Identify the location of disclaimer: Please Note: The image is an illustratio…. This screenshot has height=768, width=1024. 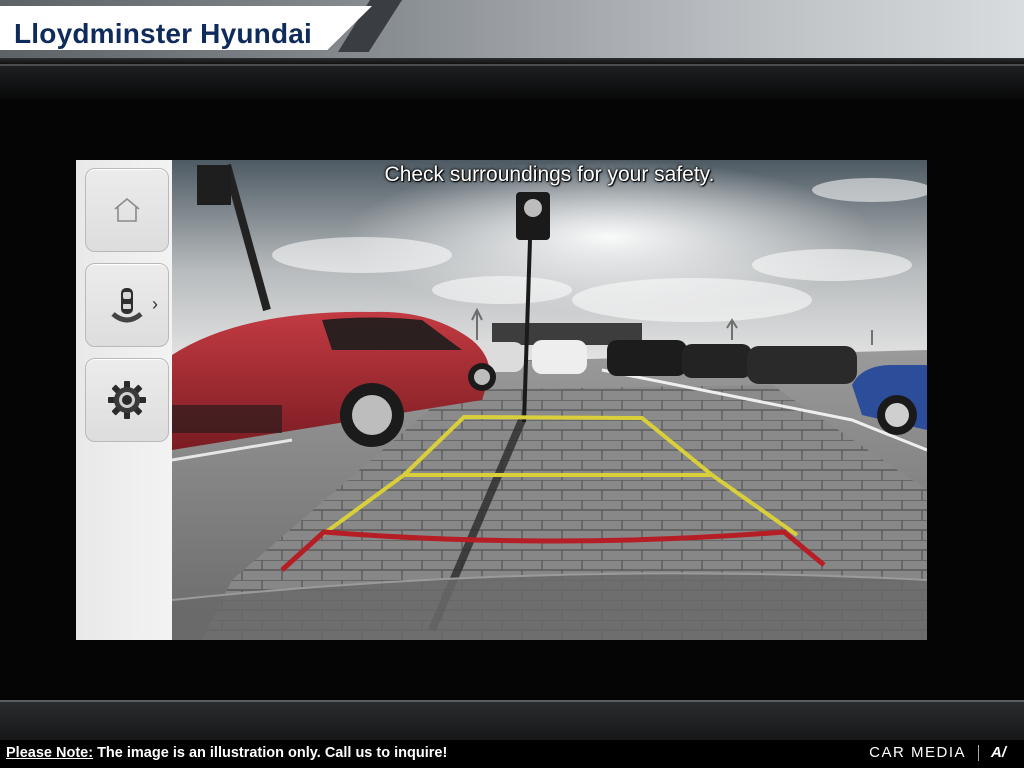
(226, 753).